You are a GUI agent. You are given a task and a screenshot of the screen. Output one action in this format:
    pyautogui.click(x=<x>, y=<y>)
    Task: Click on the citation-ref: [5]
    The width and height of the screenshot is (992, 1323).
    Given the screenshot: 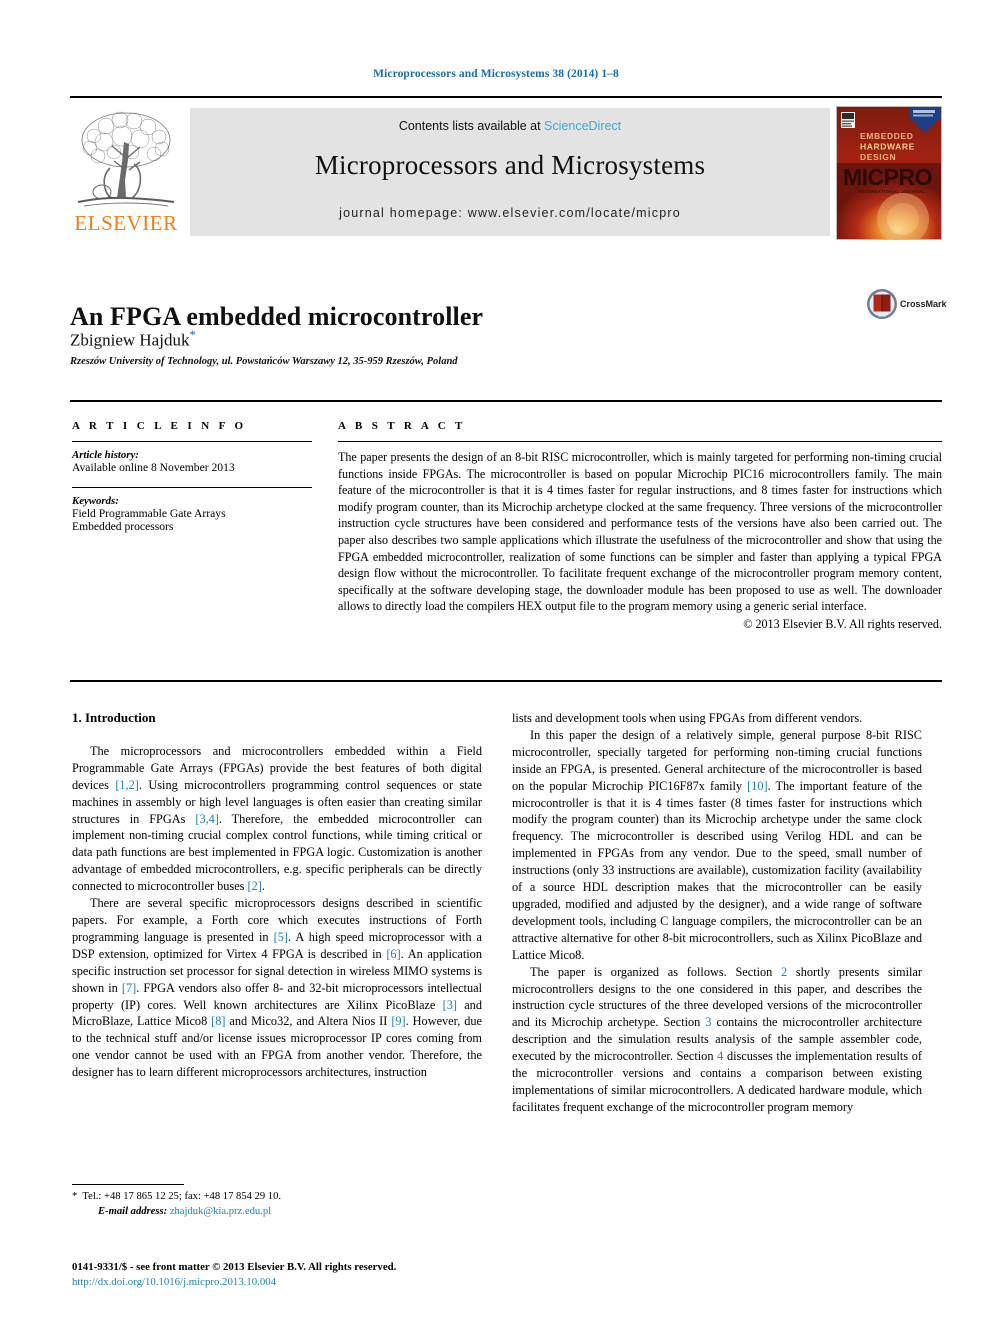 What is the action you would take?
    pyautogui.click(x=281, y=937)
    